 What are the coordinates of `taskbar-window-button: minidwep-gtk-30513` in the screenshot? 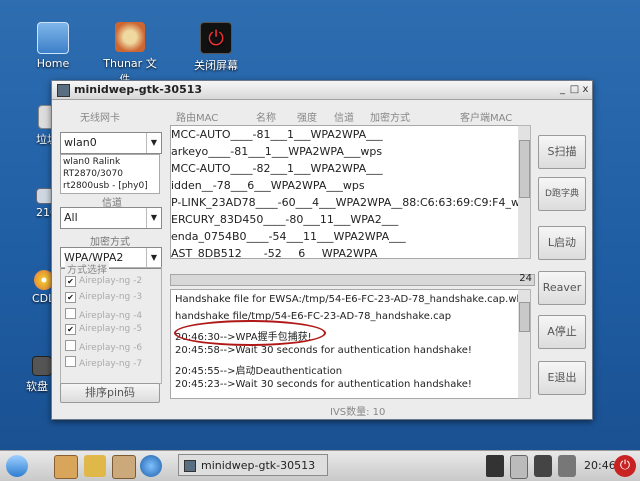 It's located at (253, 465).